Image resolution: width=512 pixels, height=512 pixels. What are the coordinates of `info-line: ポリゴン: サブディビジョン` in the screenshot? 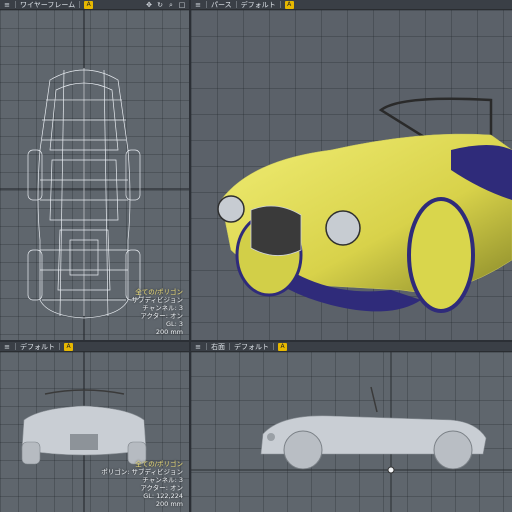 It's located at (142, 472).